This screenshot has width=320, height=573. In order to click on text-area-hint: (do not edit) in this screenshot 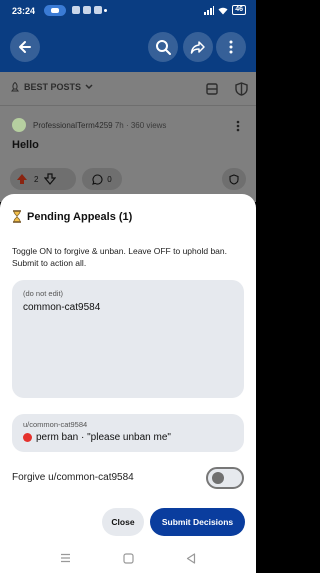, I will do `click(43, 293)`.